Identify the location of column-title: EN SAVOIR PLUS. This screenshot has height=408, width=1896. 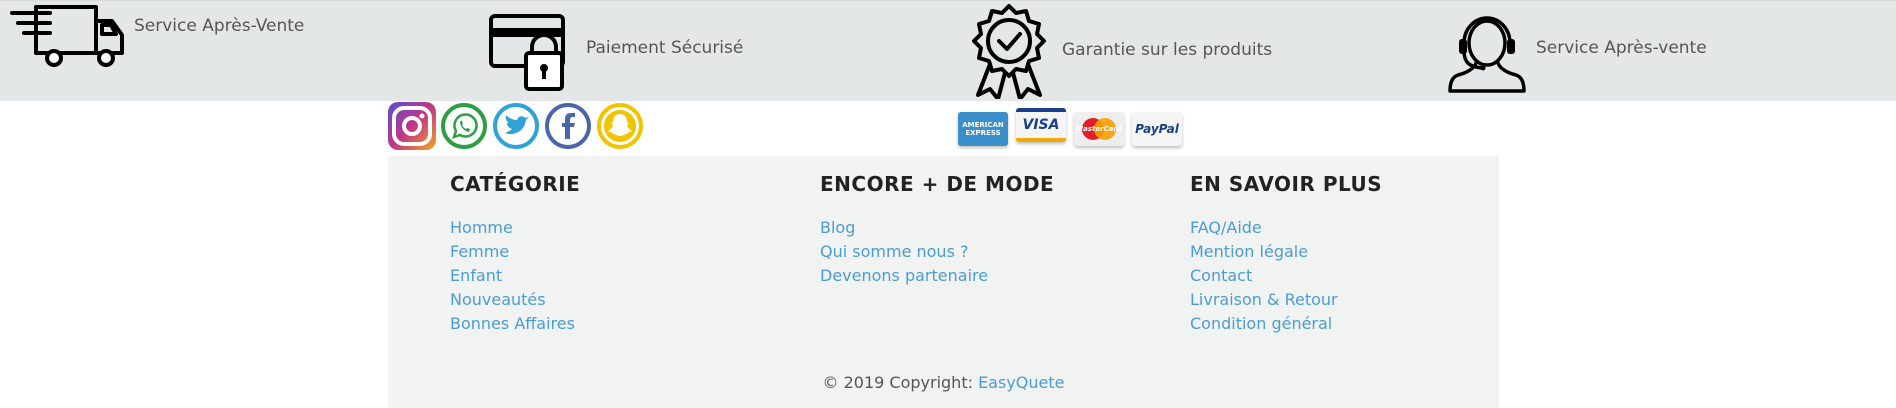
(1286, 184).